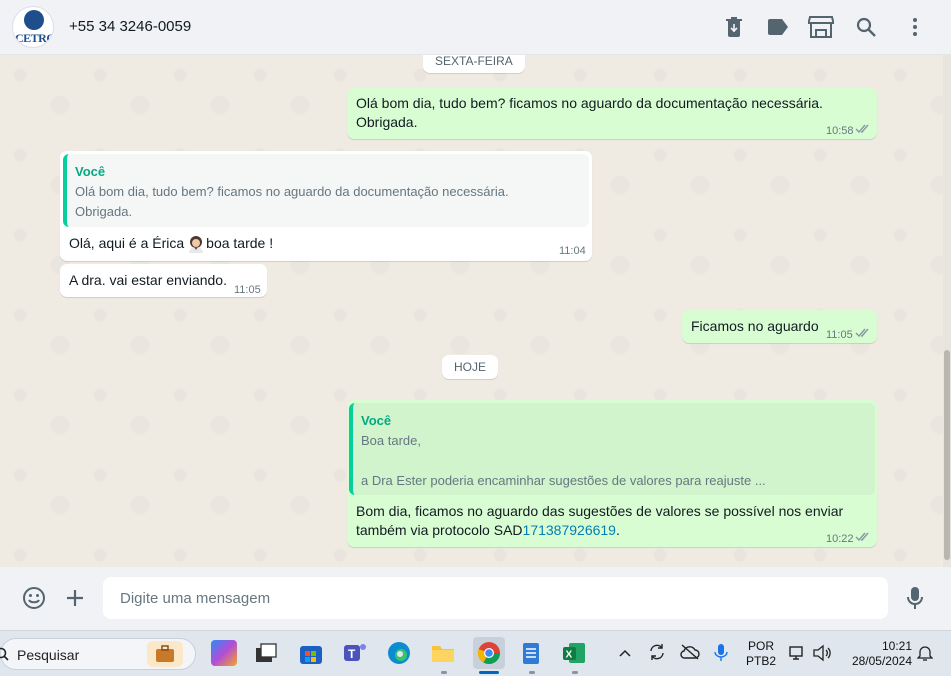 The height and width of the screenshot is (676, 951). Describe the element at coordinates (443, 653) in the screenshot. I see `file-explorer-icon` at that location.